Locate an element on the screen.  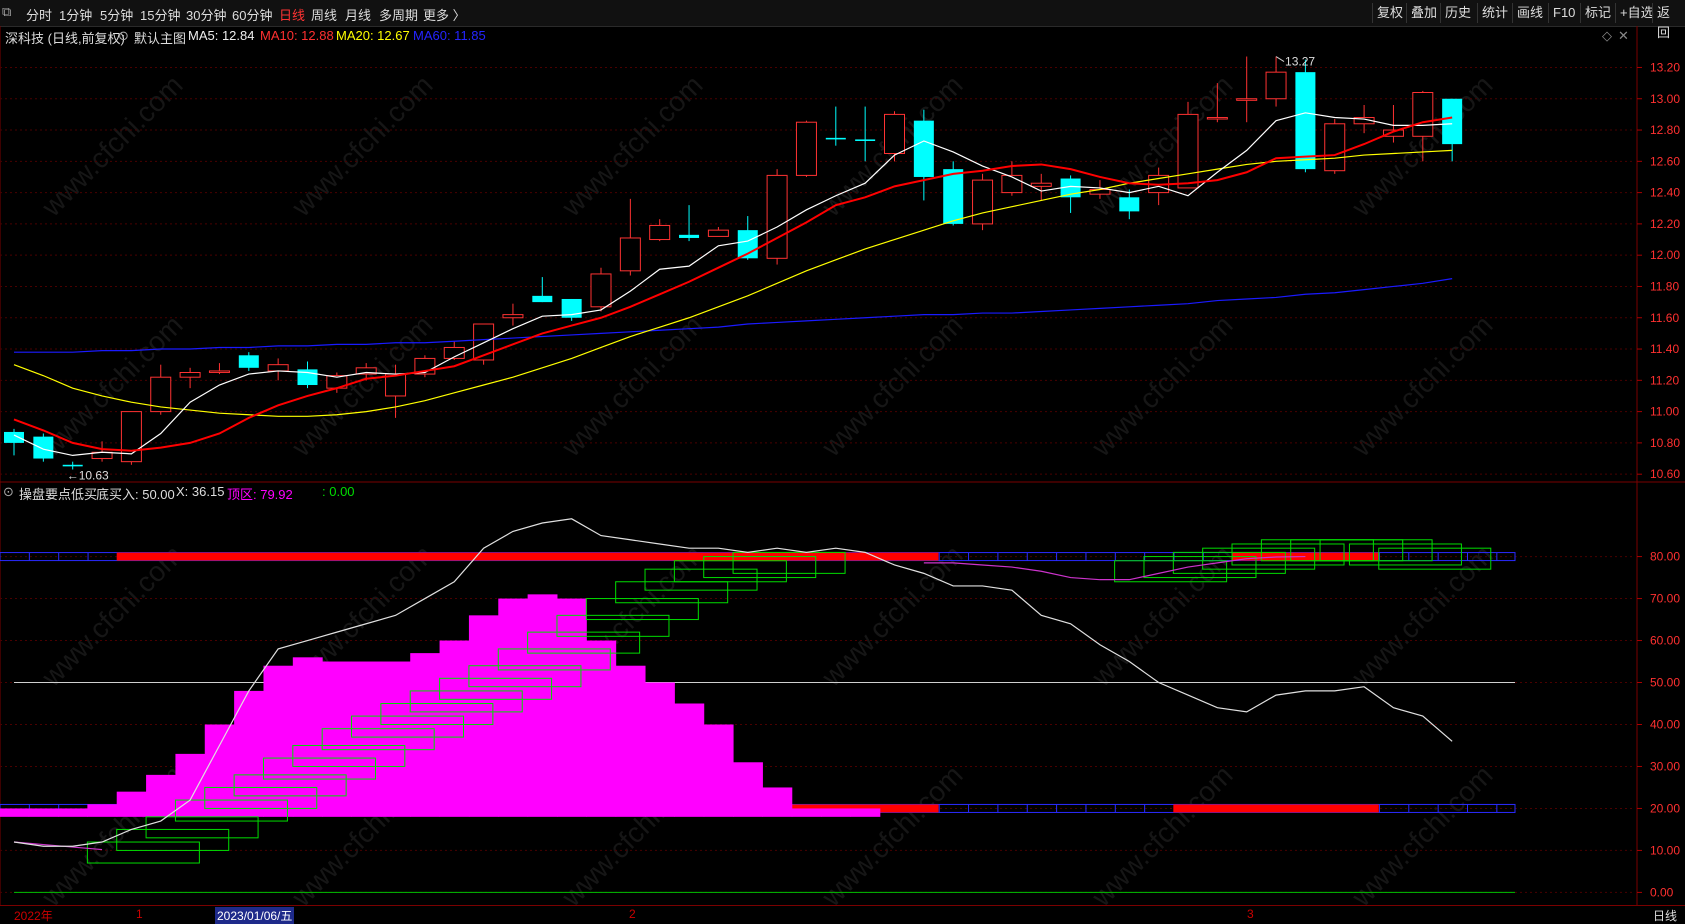
main-tick-label: 13.20 is located at coordinates (1665, 67).